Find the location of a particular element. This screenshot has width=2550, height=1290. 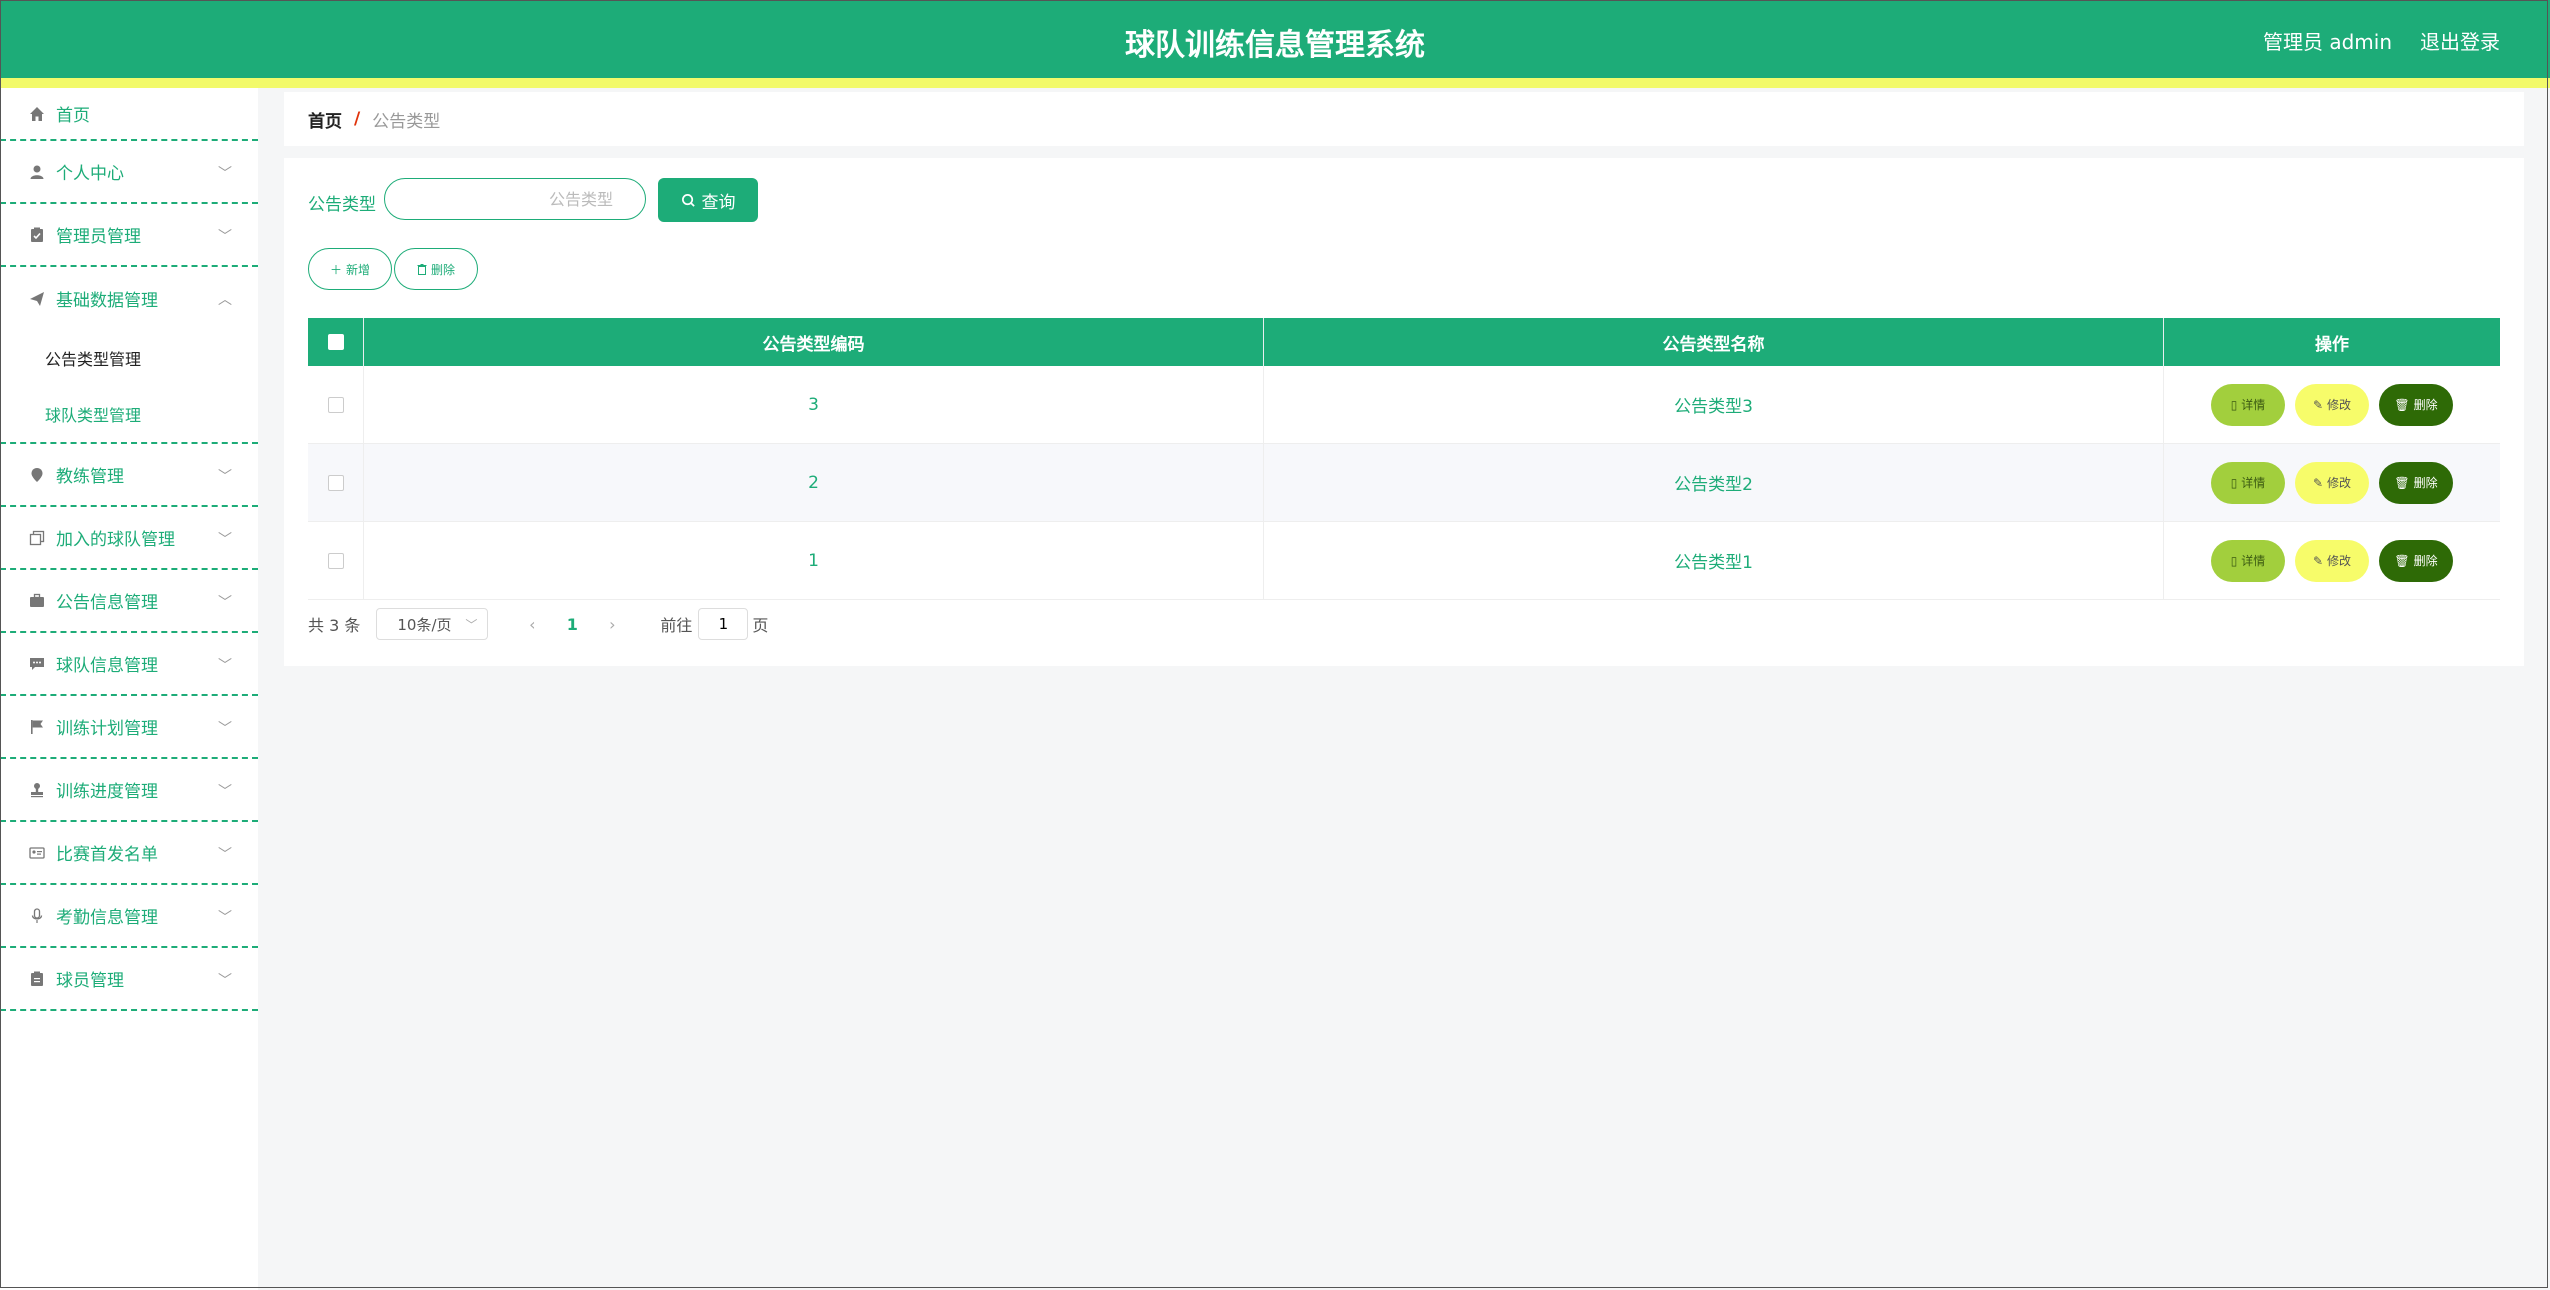

pagination: 共 3 条 10条/页 ﹀ ‹ 1 › 前往 页 is located at coordinates (538, 624).